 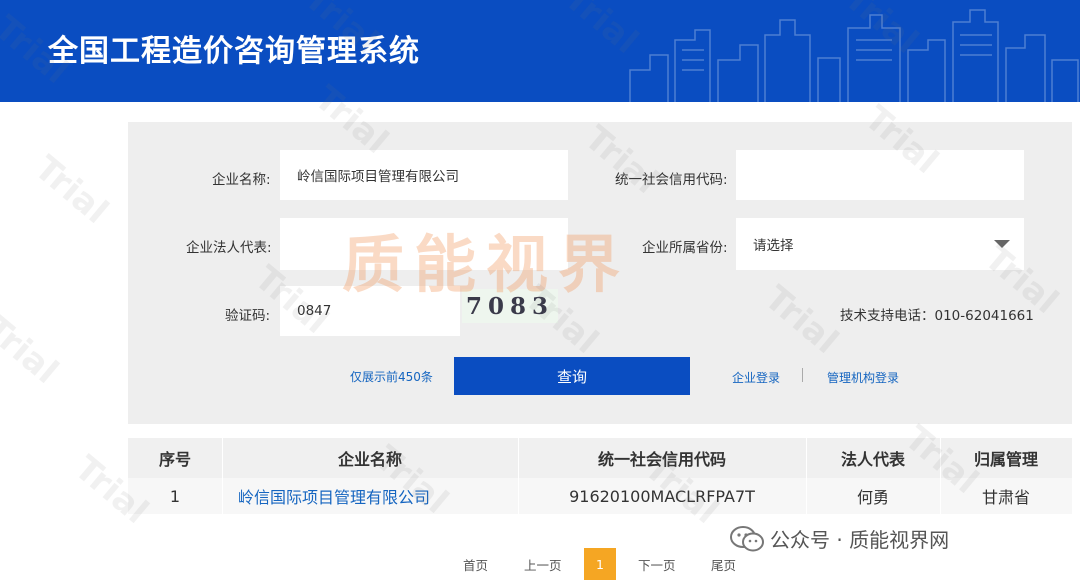 I want to click on company-name-input, so click(x=424, y=175).